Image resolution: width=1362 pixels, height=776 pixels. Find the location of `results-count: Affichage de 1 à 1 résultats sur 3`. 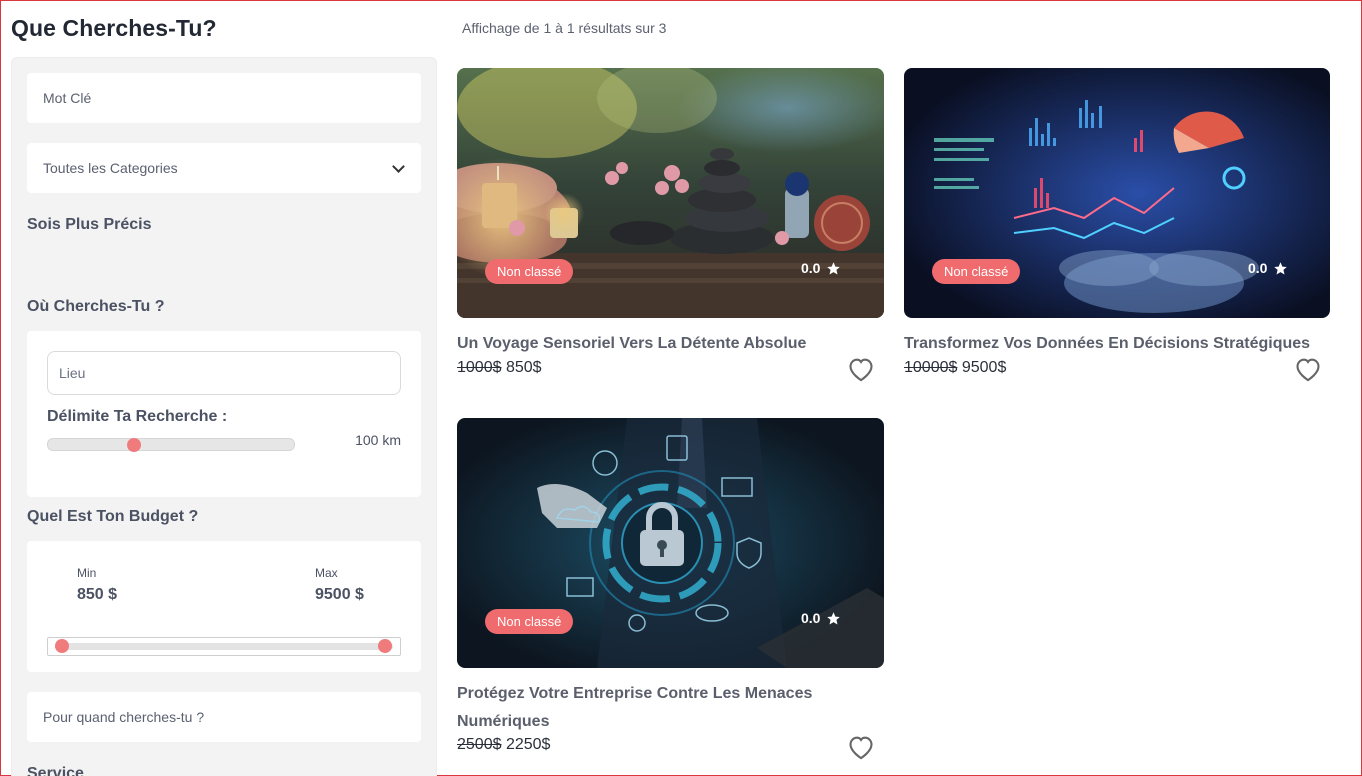

results-count: Affichage de 1 à 1 résultats sur 3 is located at coordinates (564, 28).